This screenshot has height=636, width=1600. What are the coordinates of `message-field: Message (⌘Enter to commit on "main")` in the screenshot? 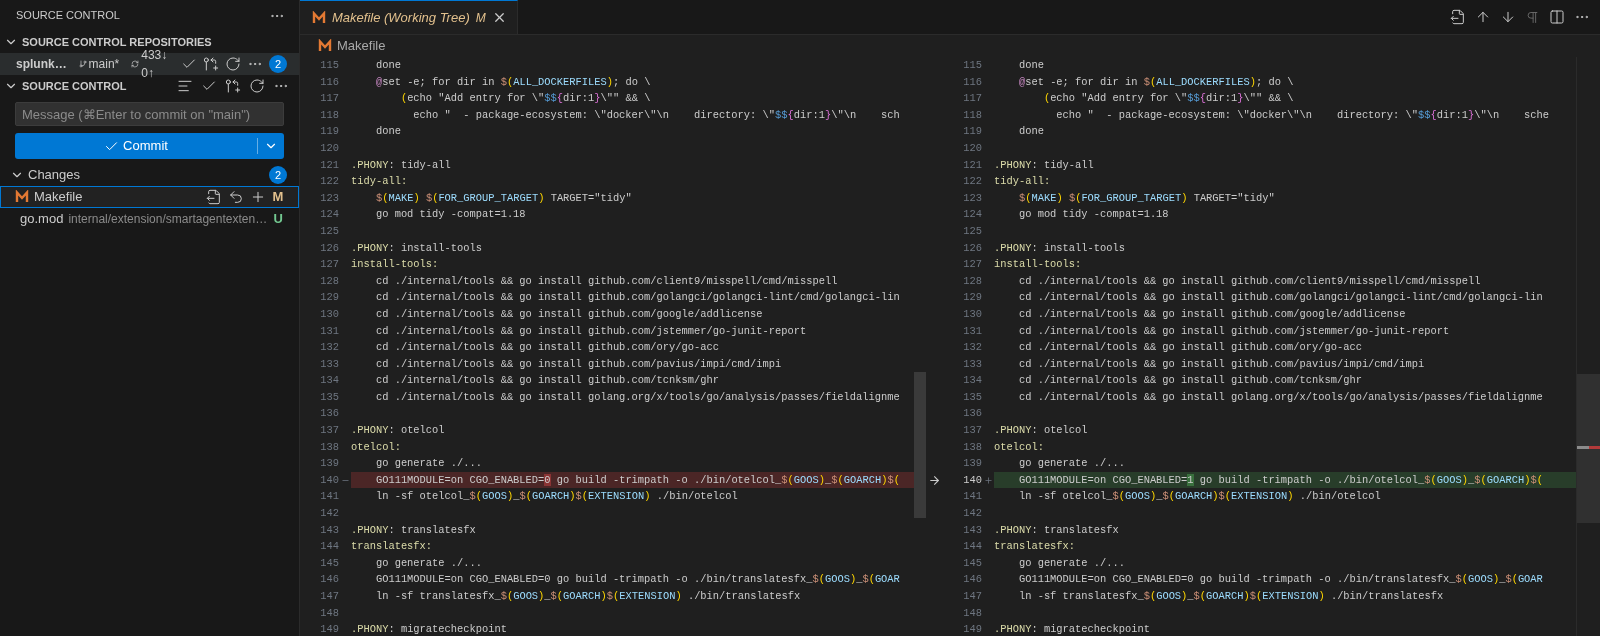 It's located at (149, 114).